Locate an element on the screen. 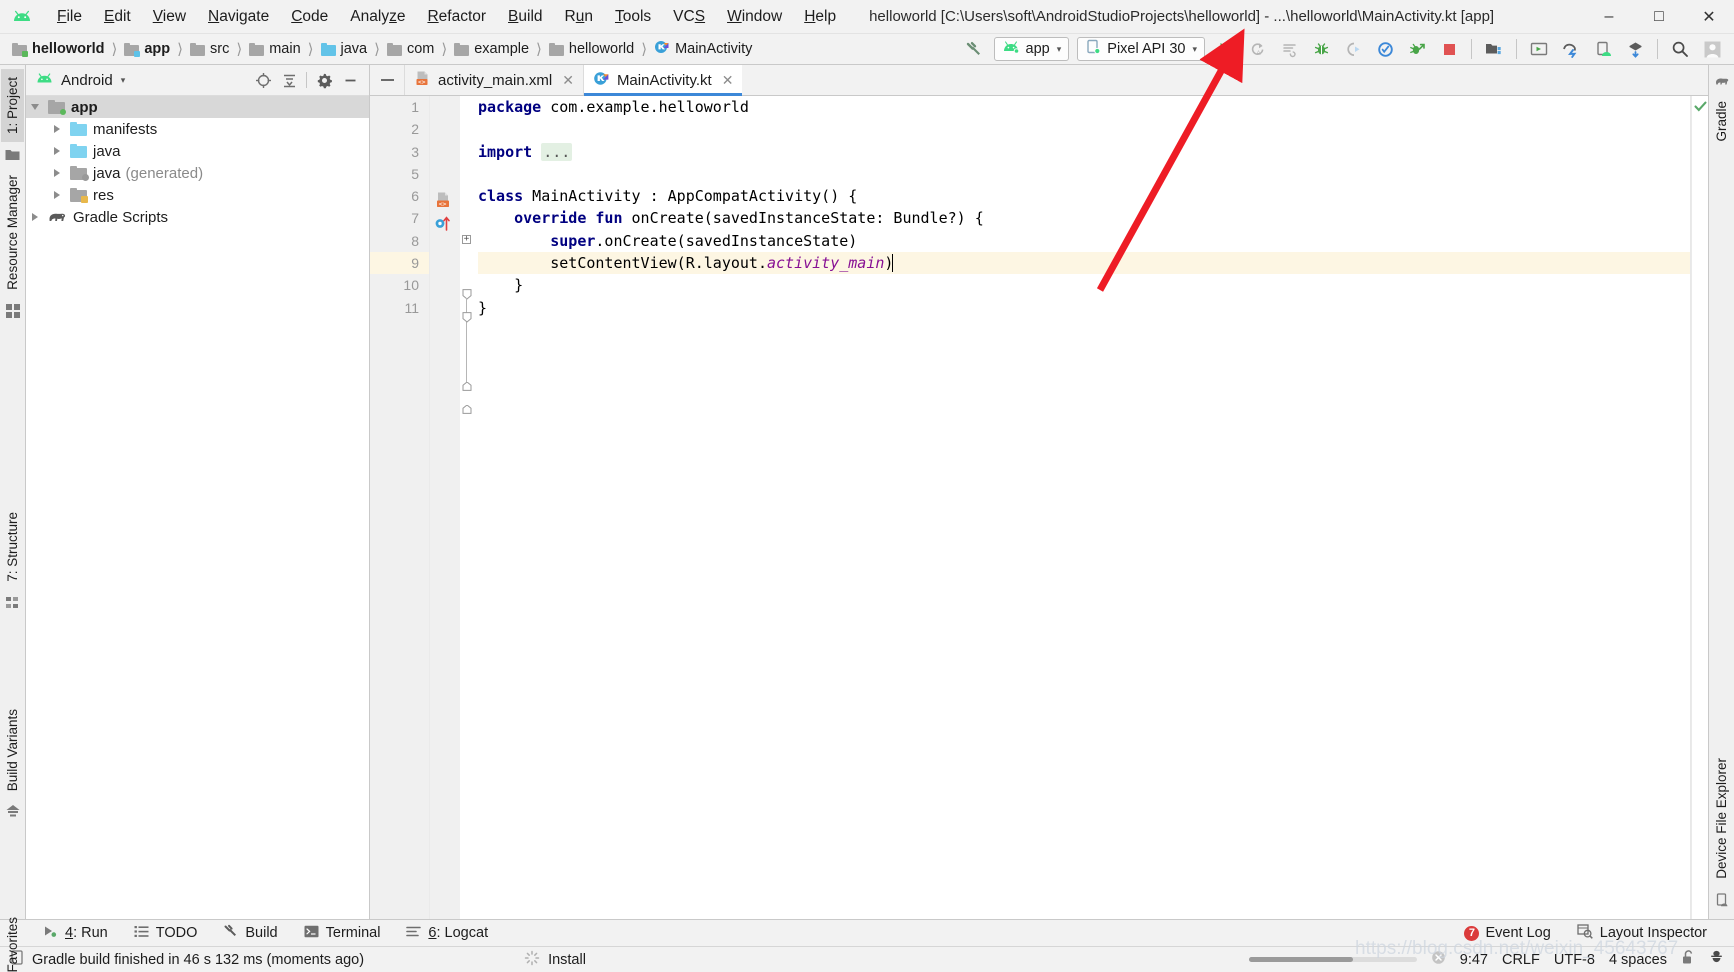  project-folder-icon is located at coordinates (12, 154).